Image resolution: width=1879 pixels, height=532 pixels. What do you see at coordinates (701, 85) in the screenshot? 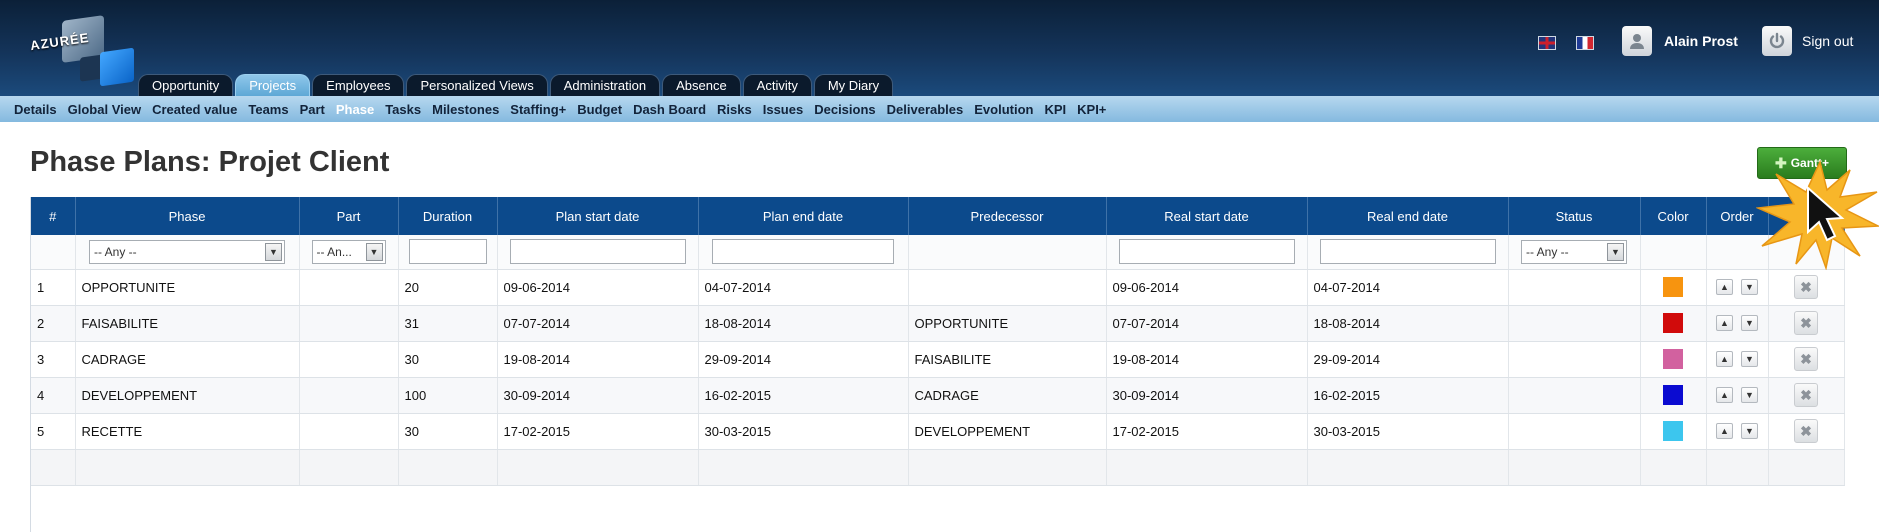
I see `main-tab-absence: Absence` at bounding box center [701, 85].